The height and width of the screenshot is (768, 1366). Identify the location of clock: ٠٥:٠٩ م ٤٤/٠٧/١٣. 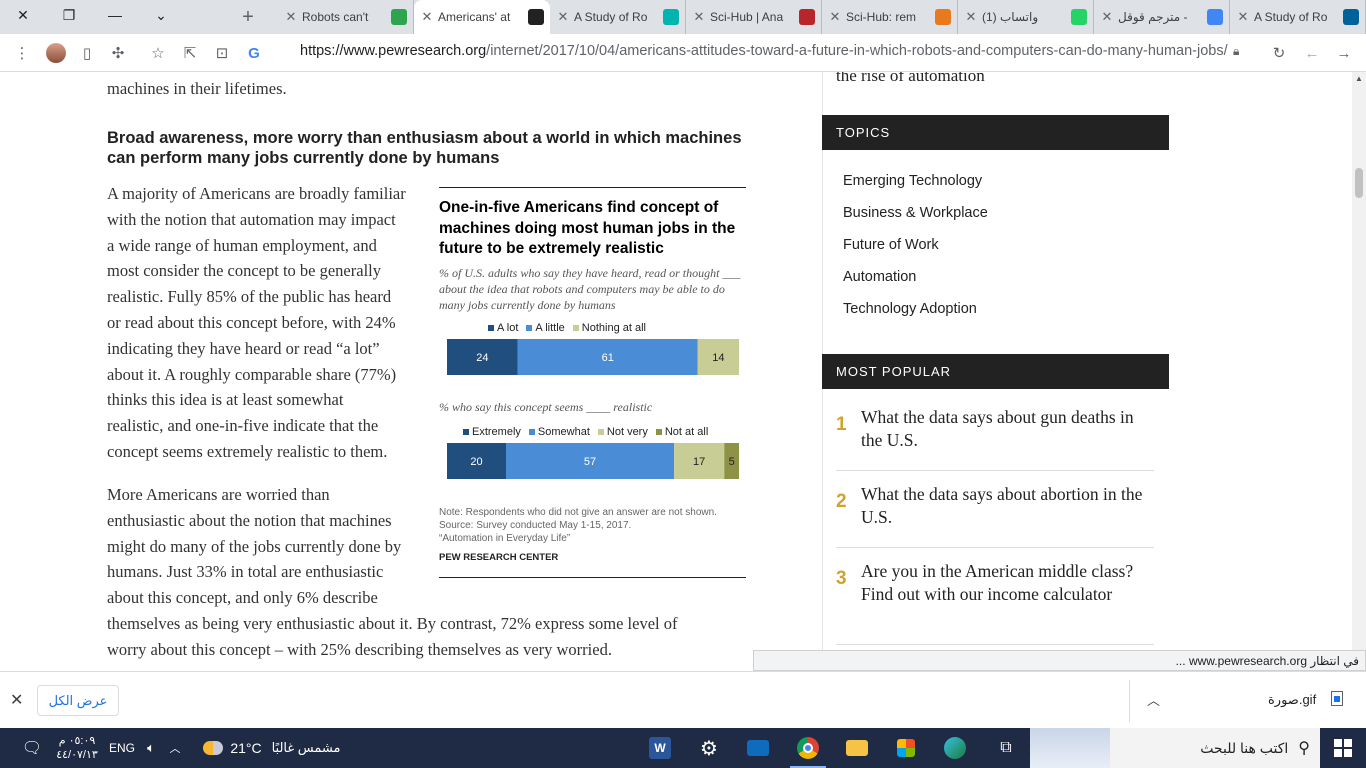
(77, 748).